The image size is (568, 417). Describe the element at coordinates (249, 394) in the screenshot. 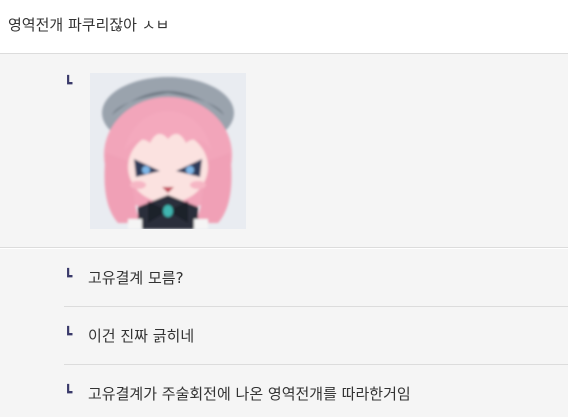

I see `reply-text: 고유결계가 주술회전에 나온 영역전개를 따라한거임` at that location.